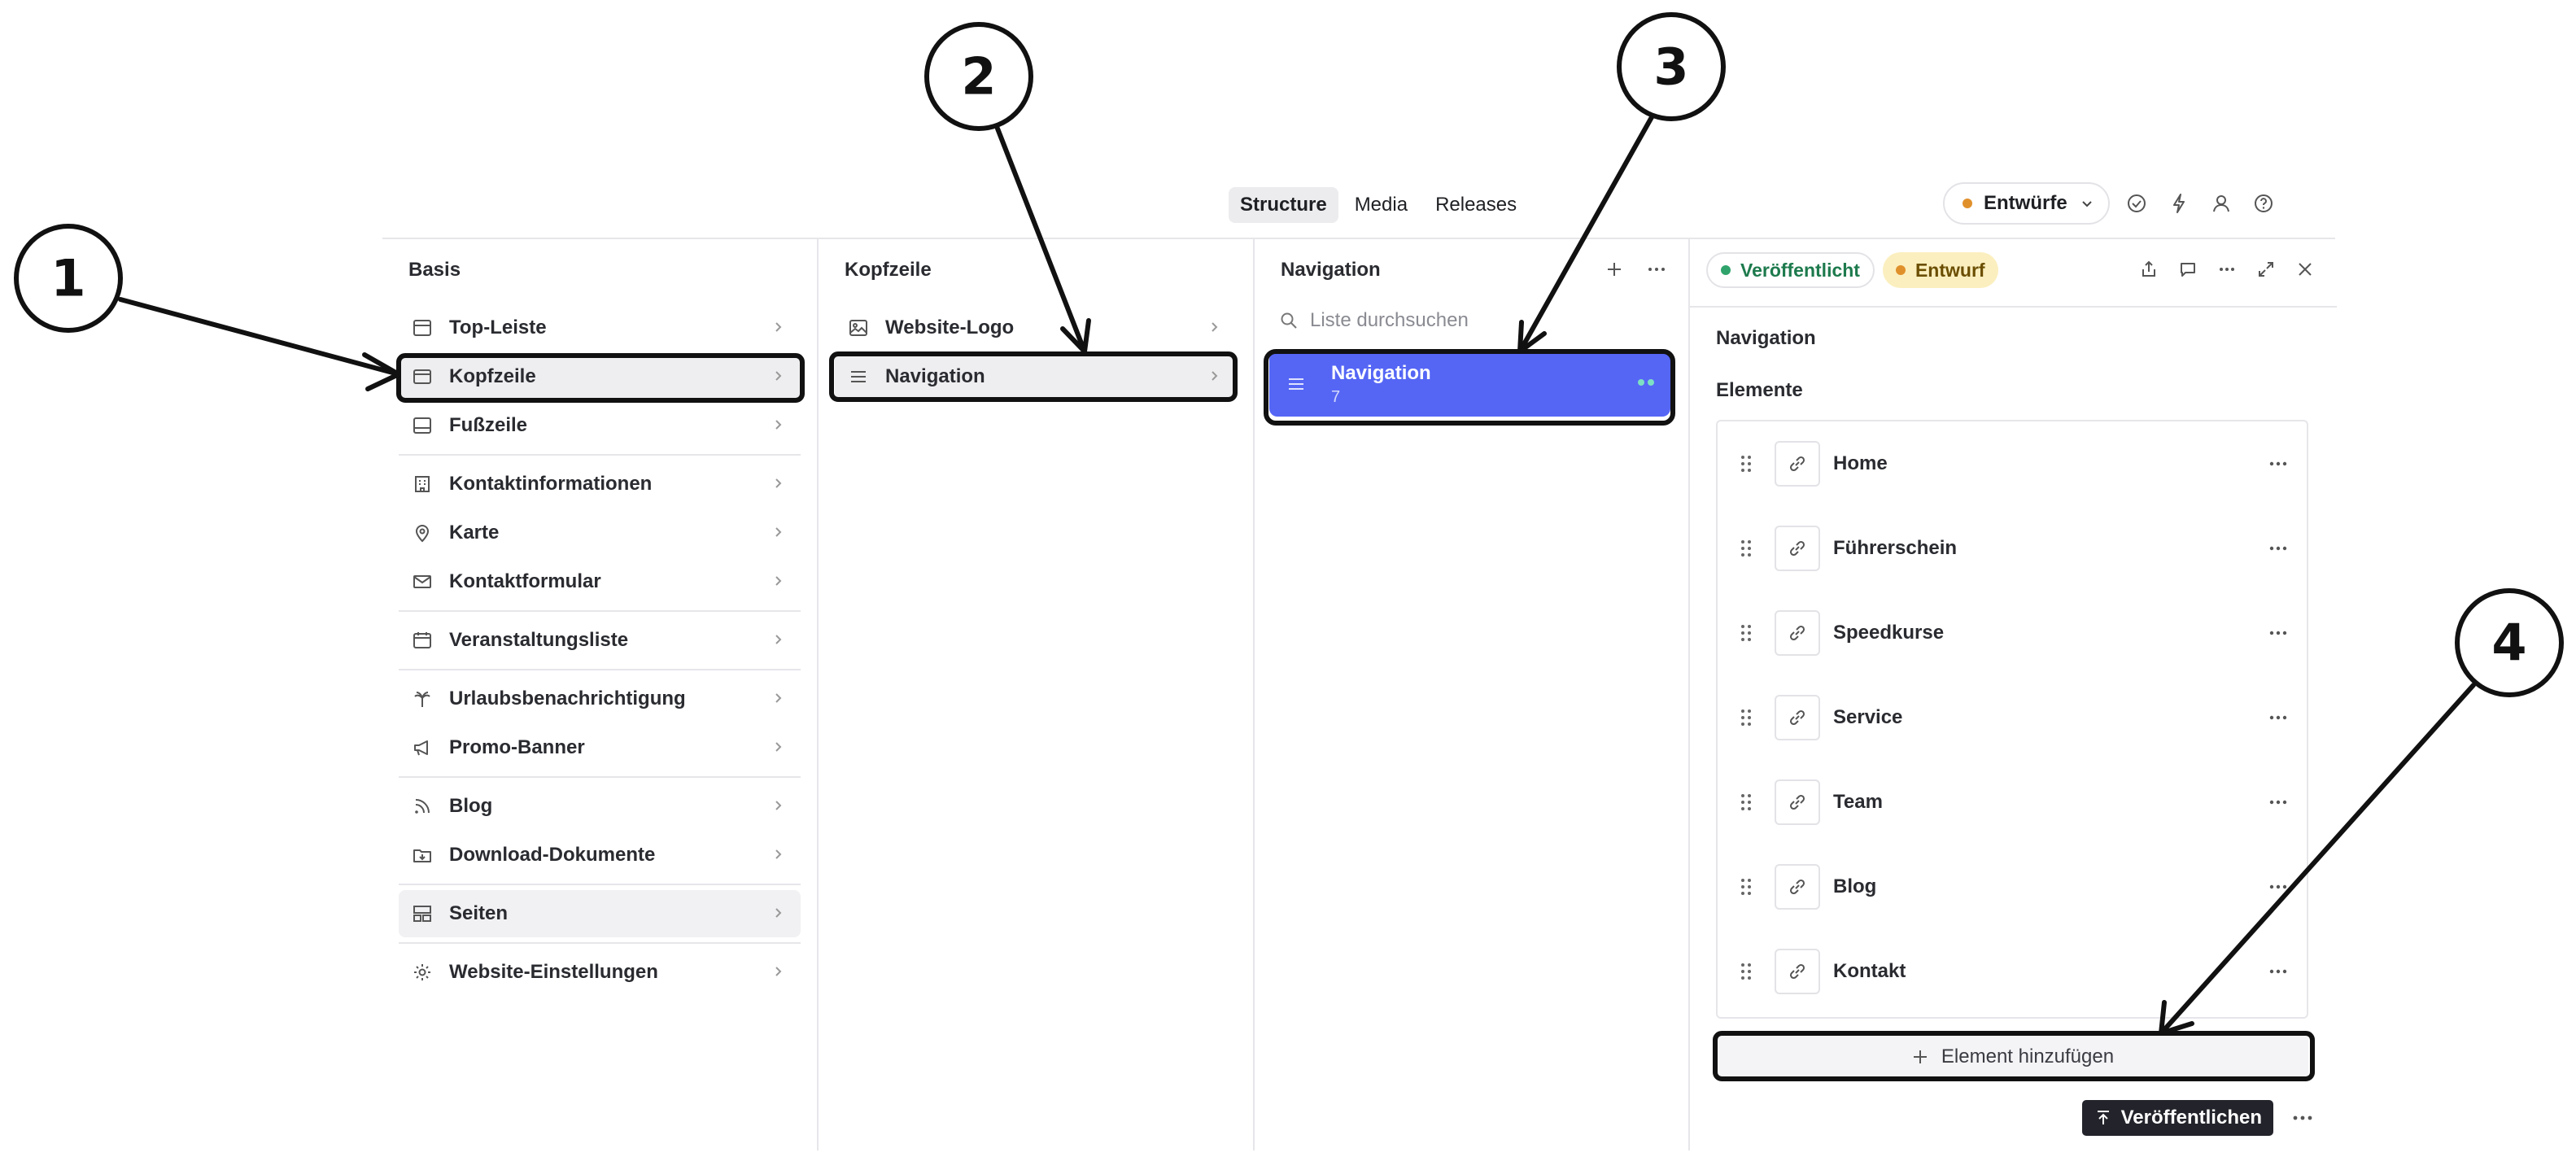 Image resolution: width=2576 pixels, height=1170 pixels. What do you see at coordinates (1336, 396) in the screenshot?
I see `document-subtitle: 7` at bounding box center [1336, 396].